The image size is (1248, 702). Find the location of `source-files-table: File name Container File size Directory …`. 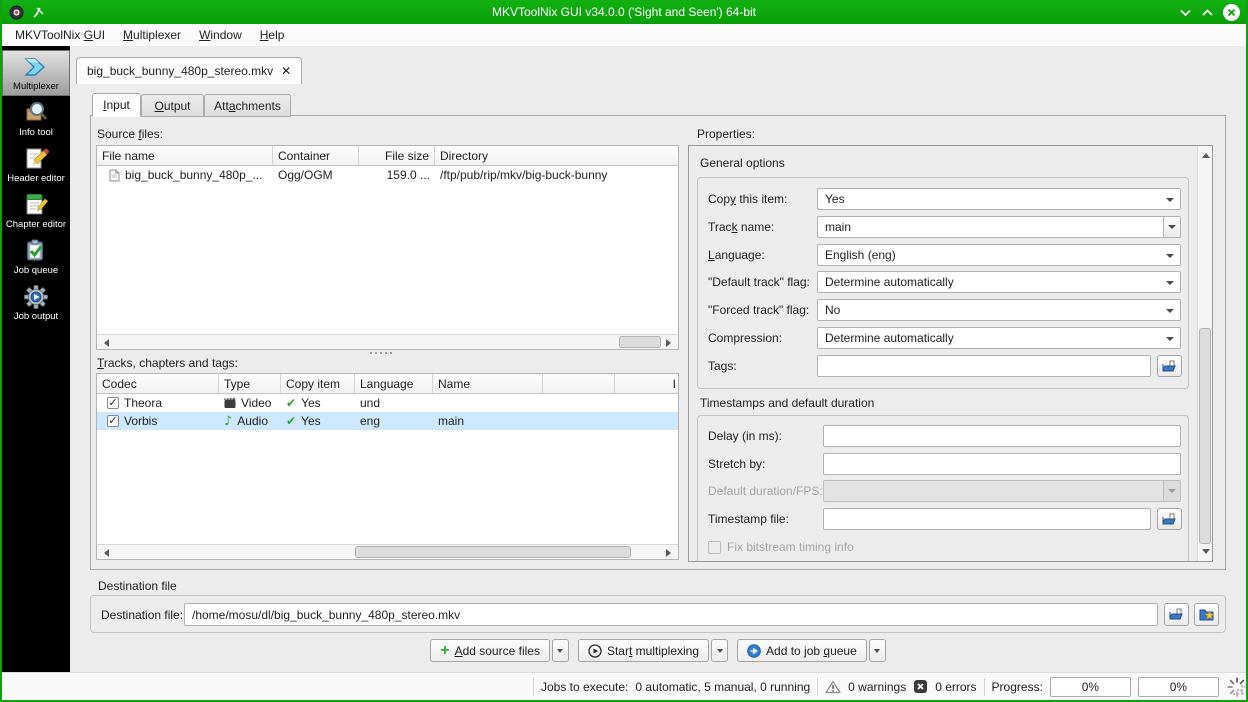

source-files-table: File name Container File size Directory … is located at coordinates (387, 247).